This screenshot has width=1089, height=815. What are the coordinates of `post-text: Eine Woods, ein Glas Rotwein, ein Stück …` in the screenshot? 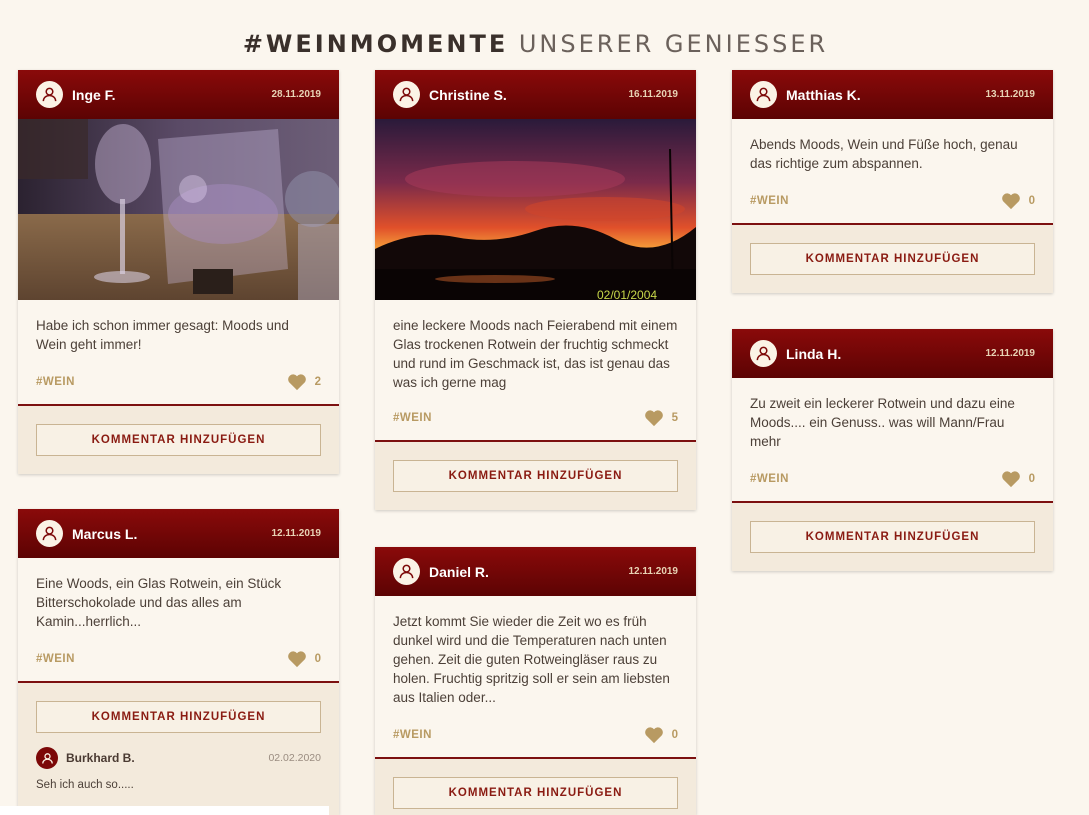 It's located at (159, 602).